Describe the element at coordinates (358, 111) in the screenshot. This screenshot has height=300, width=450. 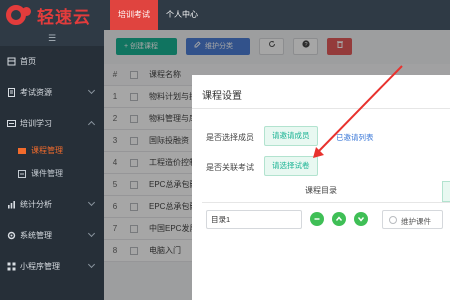
I see `annotation-arrow-icon` at that location.